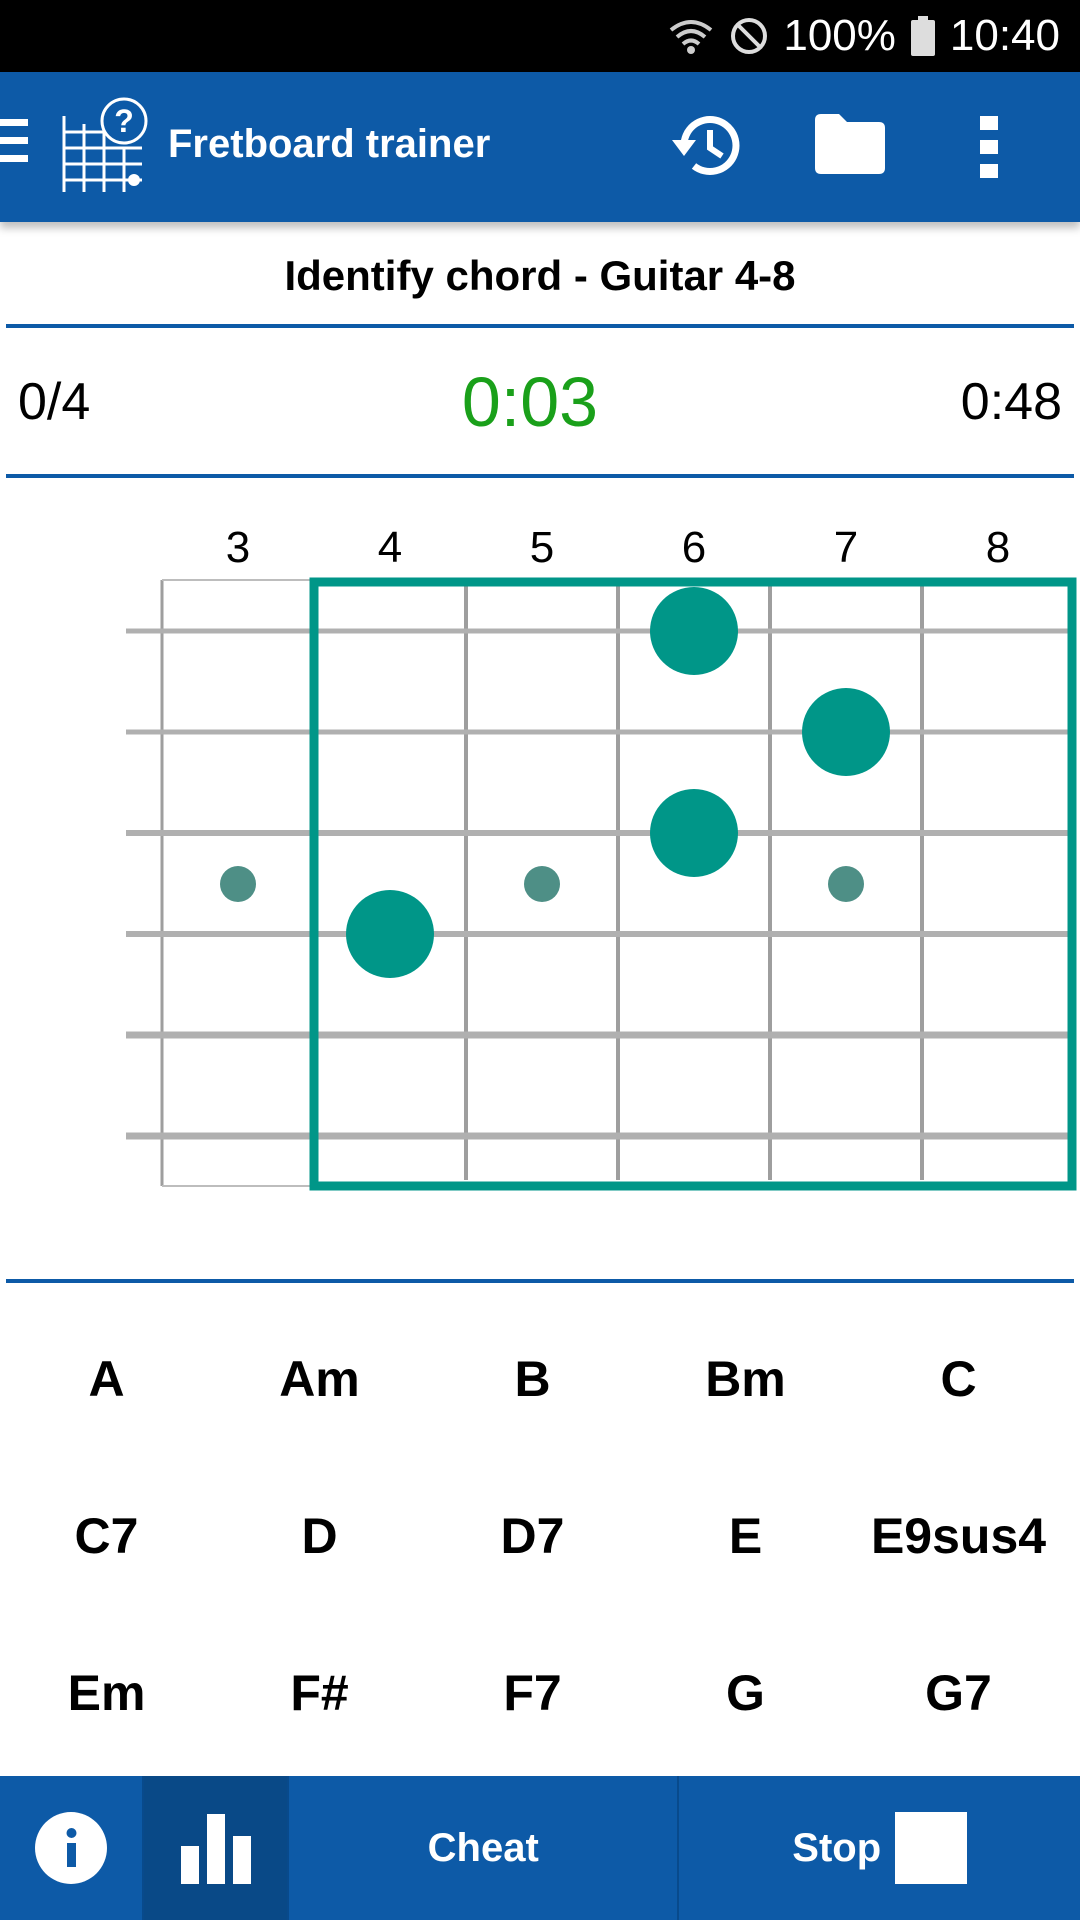  I want to click on battery-icon, so click(922, 36).